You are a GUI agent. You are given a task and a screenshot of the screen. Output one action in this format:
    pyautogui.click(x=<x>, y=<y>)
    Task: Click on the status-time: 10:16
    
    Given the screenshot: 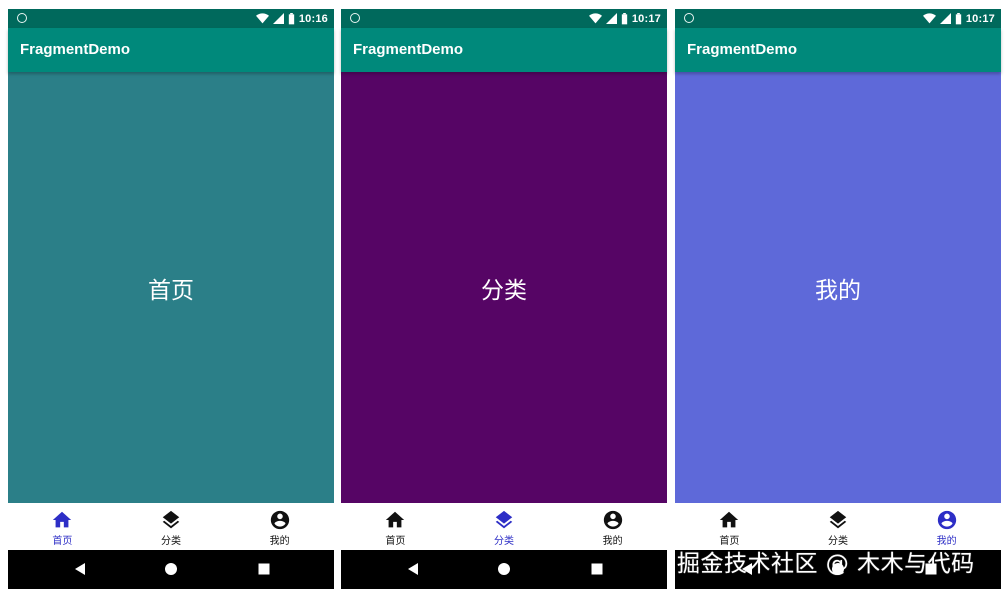 What is the action you would take?
    pyautogui.click(x=313, y=18)
    